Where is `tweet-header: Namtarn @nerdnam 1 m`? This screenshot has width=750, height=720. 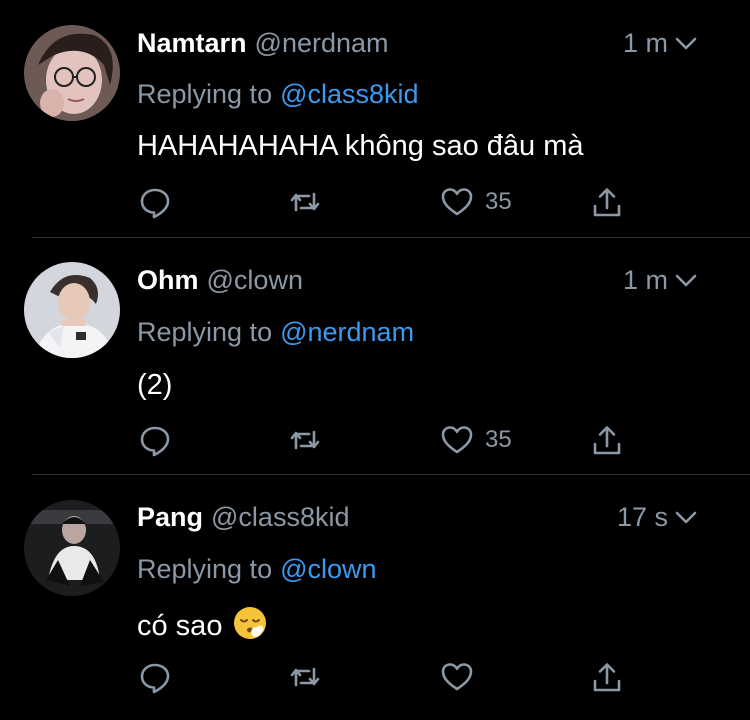 tweet-header: Namtarn @nerdnam 1 m is located at coordinates (431, 43).